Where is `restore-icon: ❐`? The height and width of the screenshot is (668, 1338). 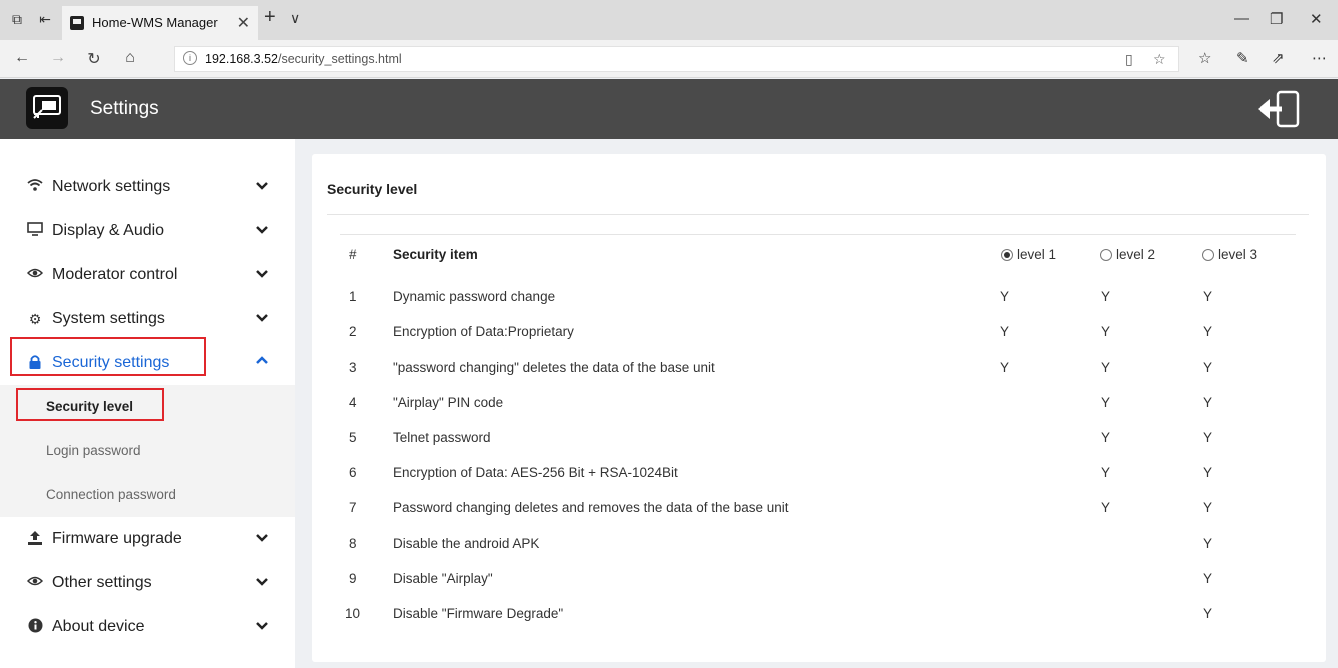
restore-icon: ❐ is located at coordinates (1276, 19).